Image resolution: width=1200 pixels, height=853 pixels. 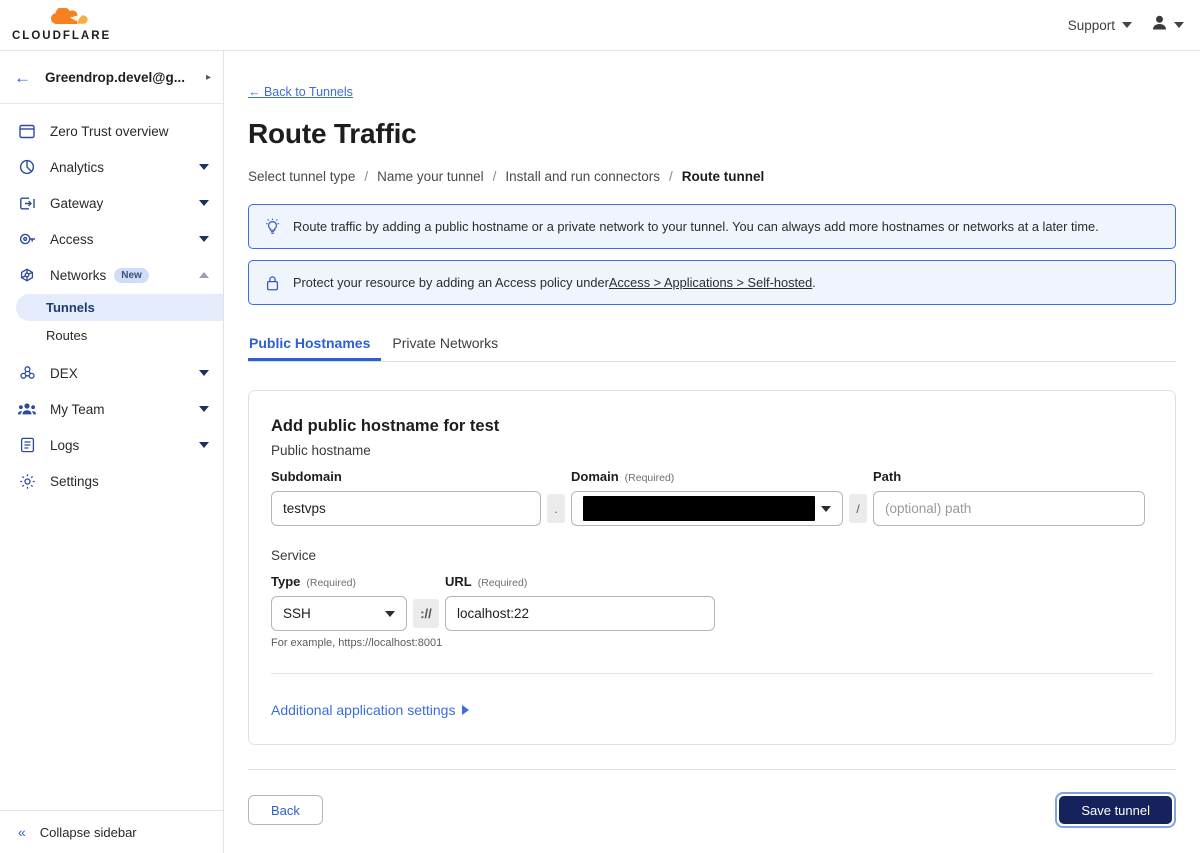 What do you see at coordinates (331, 583) in the screenshot?
I see `type-required-hint: (Required)` at bounding box center [331, 583].